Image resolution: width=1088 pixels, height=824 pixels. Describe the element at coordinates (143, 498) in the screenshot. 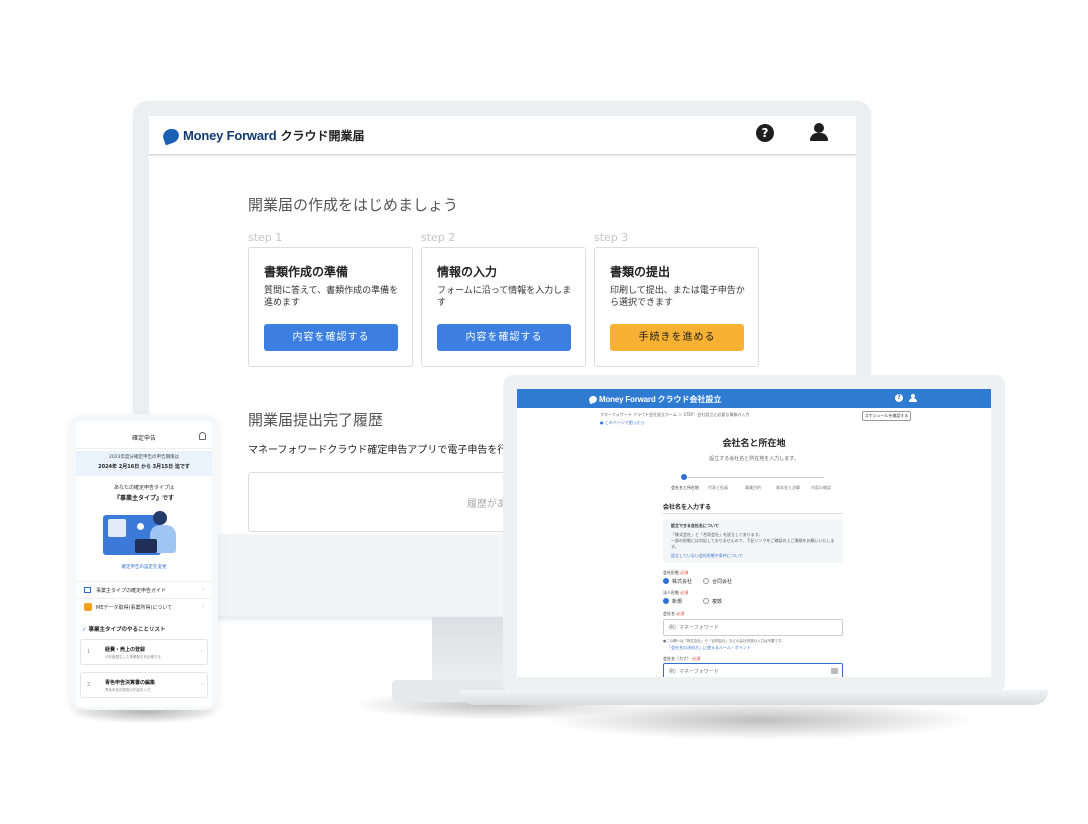

I see `type-name: 『事業主タイプ』です` at that location.